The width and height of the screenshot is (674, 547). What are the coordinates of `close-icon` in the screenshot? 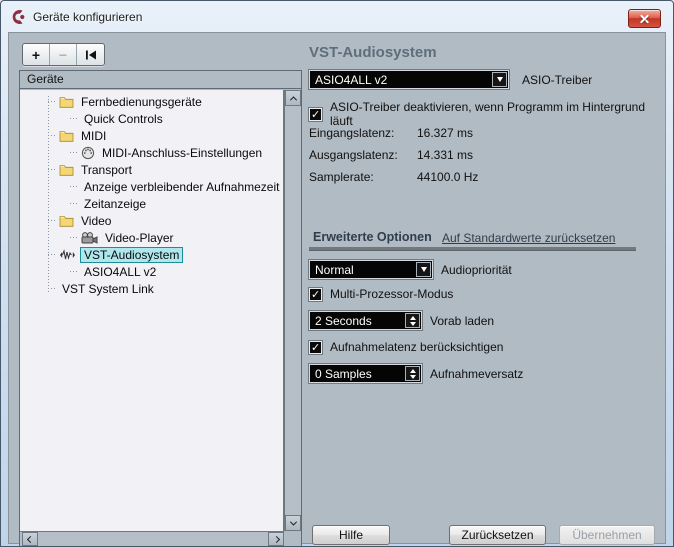 It's located at (644, 18).